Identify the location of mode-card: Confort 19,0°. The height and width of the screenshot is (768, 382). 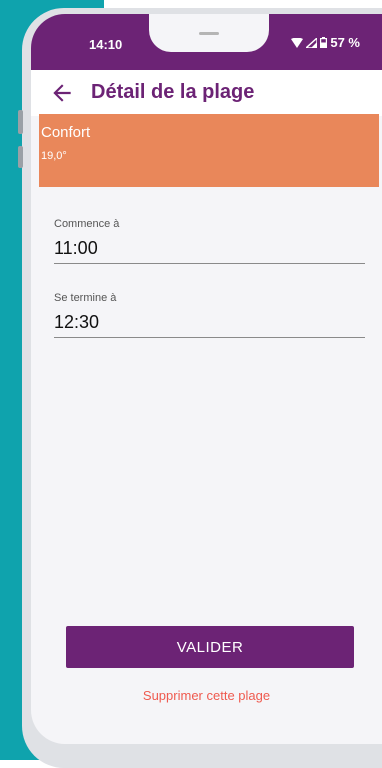
(209, 150).